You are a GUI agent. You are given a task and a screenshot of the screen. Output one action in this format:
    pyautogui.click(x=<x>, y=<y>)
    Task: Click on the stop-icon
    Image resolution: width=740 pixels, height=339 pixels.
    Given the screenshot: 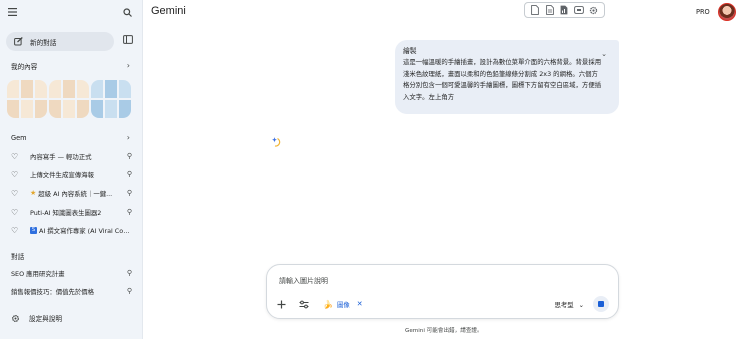 What is the action you would take?
    pyautogui.click(x=601, y=304)
    